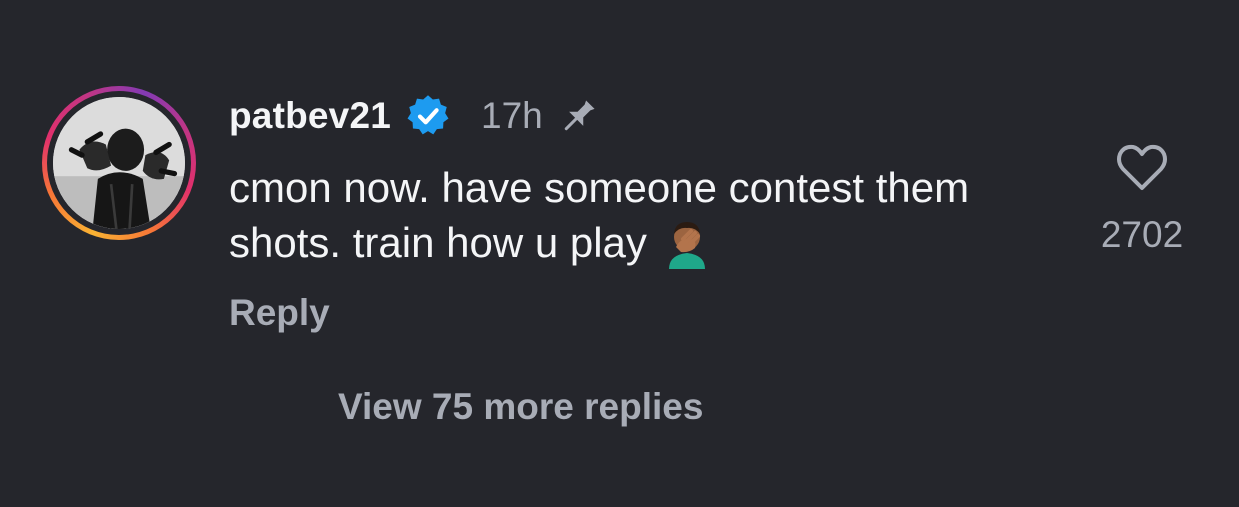  I want to click on comment-header: patbev21 17h, so click(414, 116).